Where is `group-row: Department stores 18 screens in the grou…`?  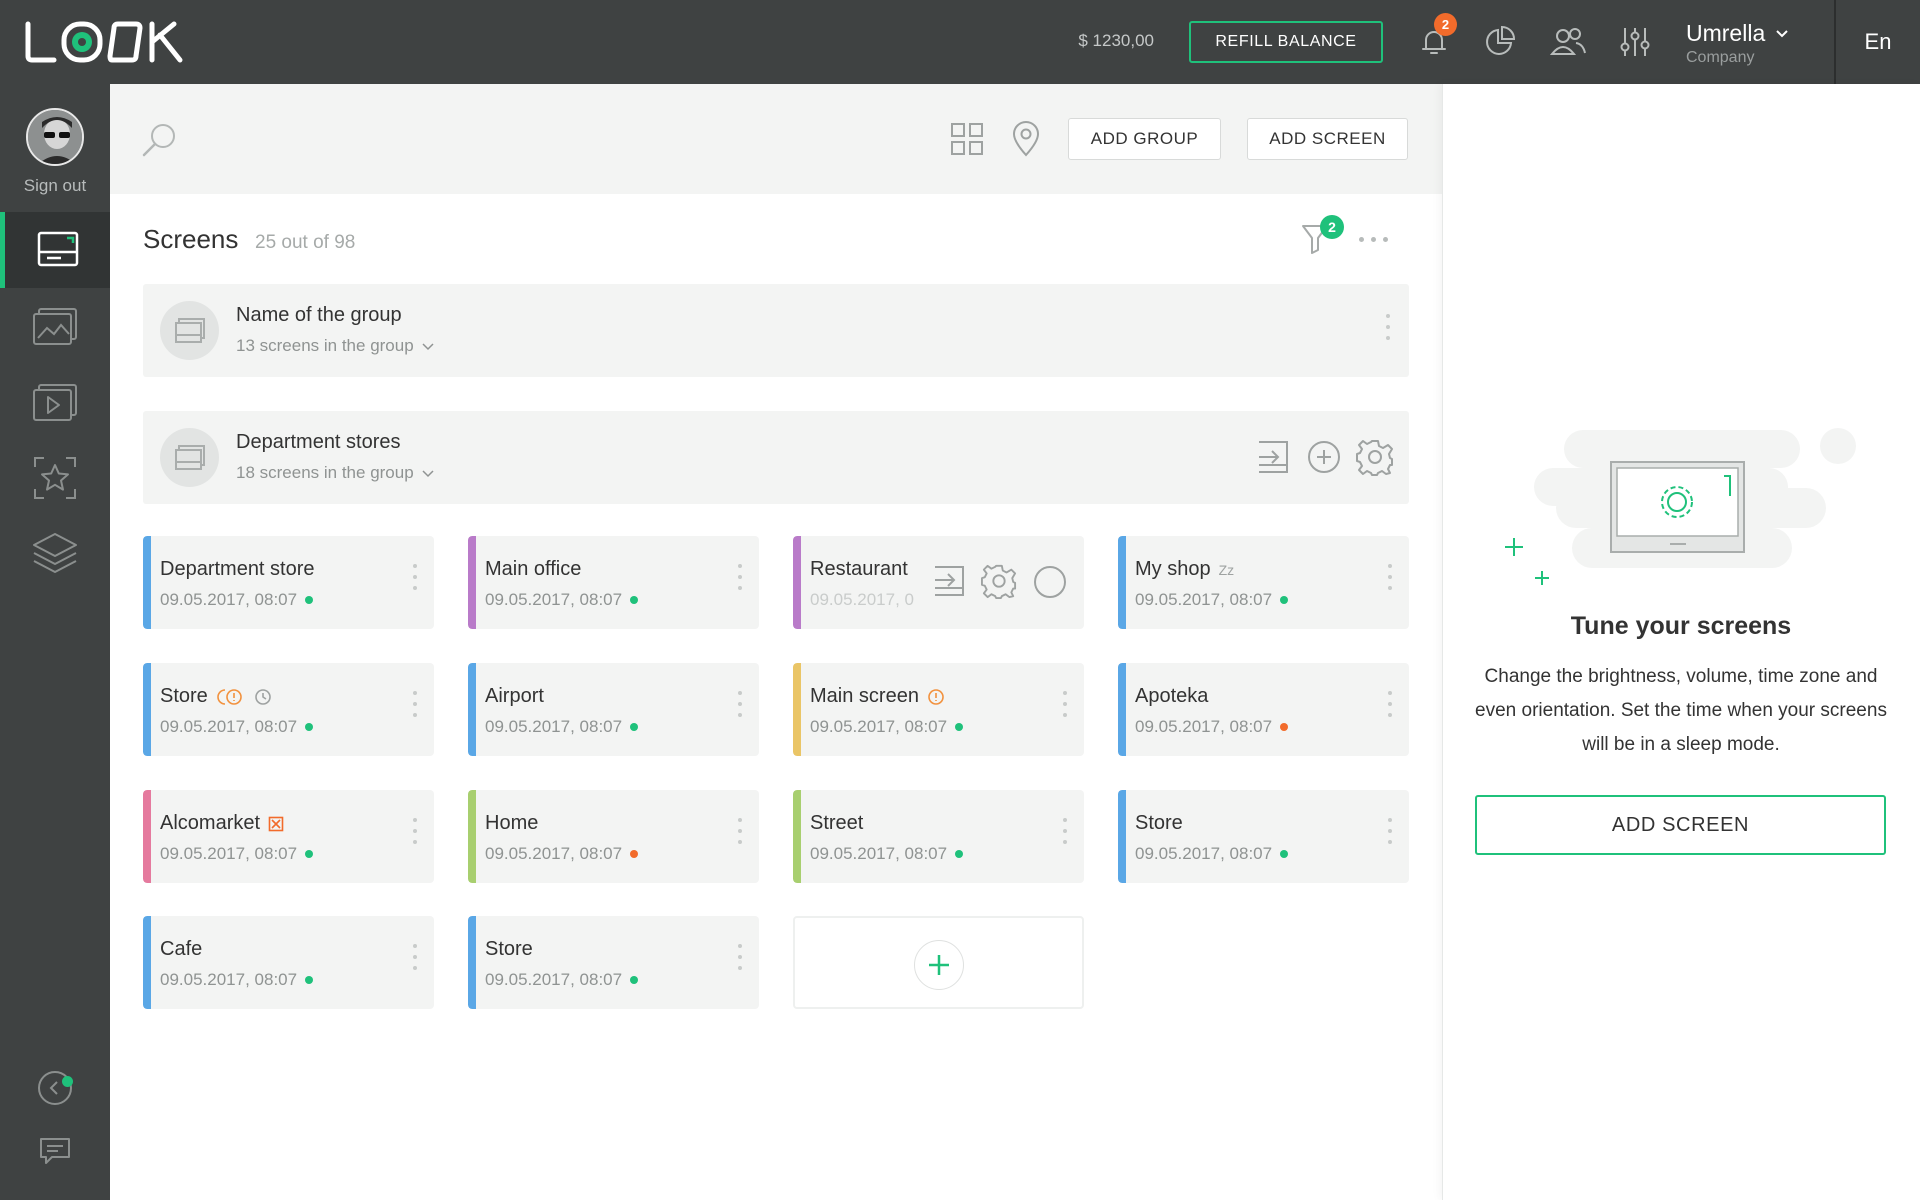 group-row: Department stores 18 screens in the grou… is located at coordinates (776, 457).